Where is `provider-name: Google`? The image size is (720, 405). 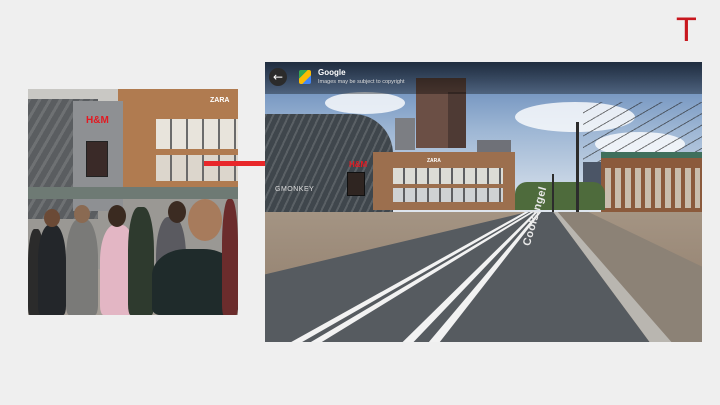 provider-name: Google is located at coordinates (332, 72).